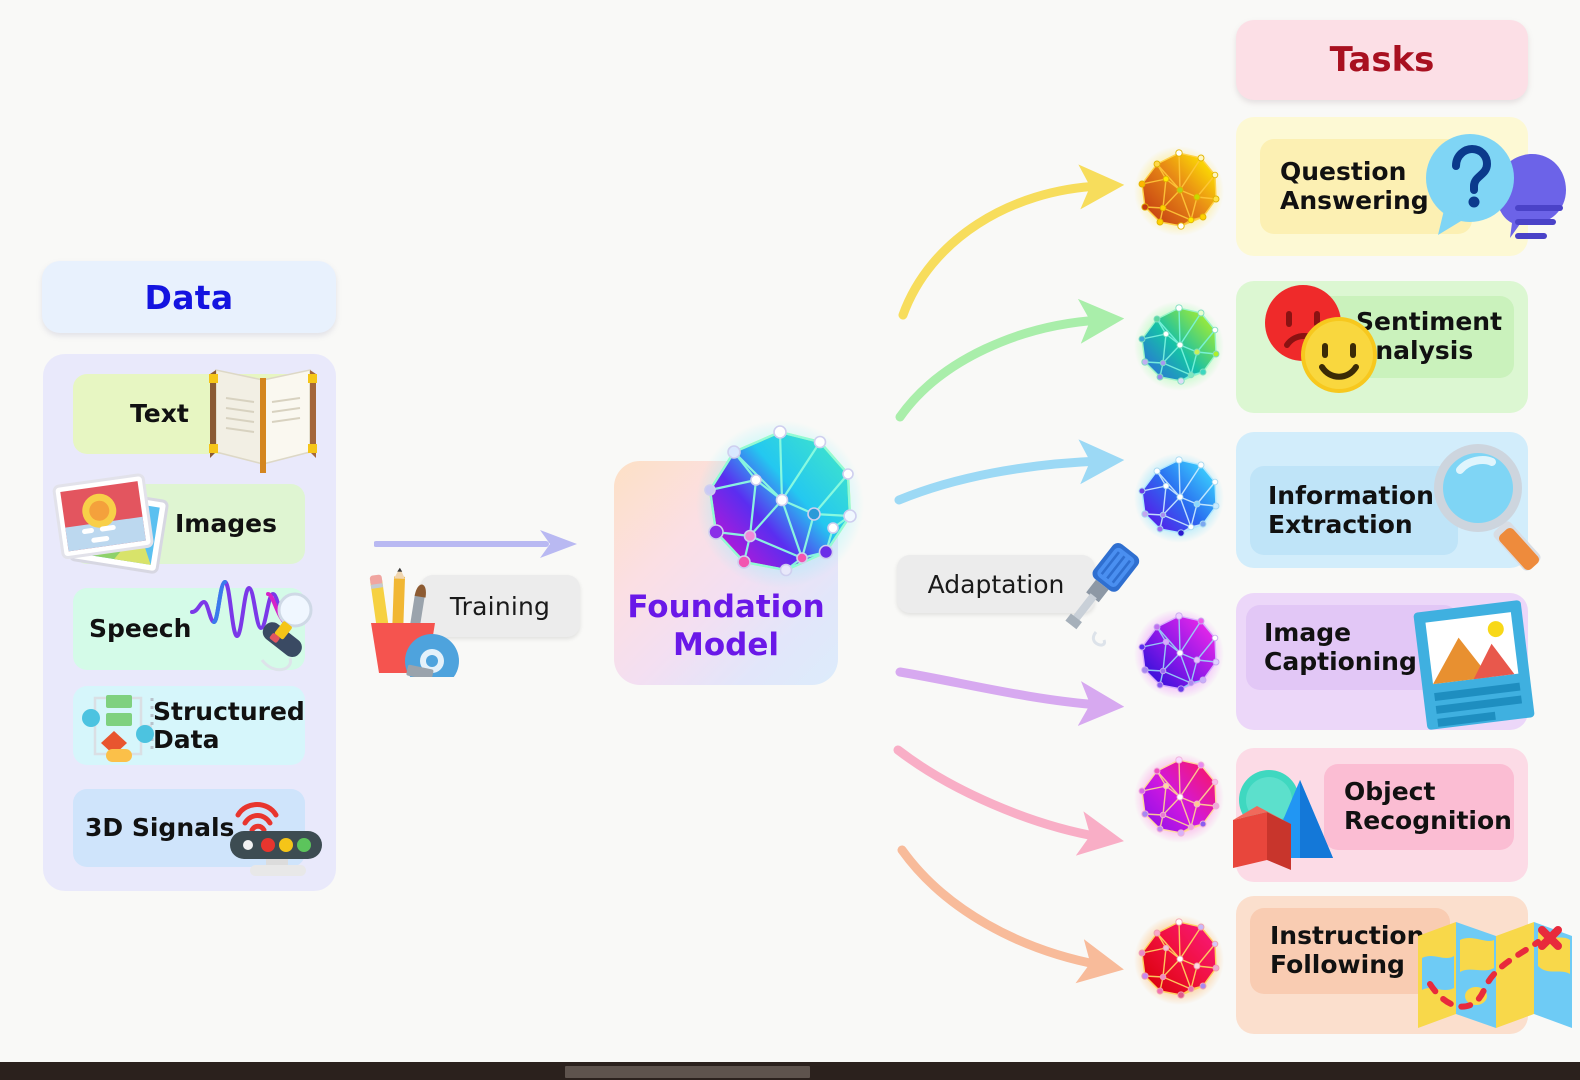  What do you see at coordinates (263, 421) in the screenshot?
I see `open-book-icon` at bounding box center [263, 421].